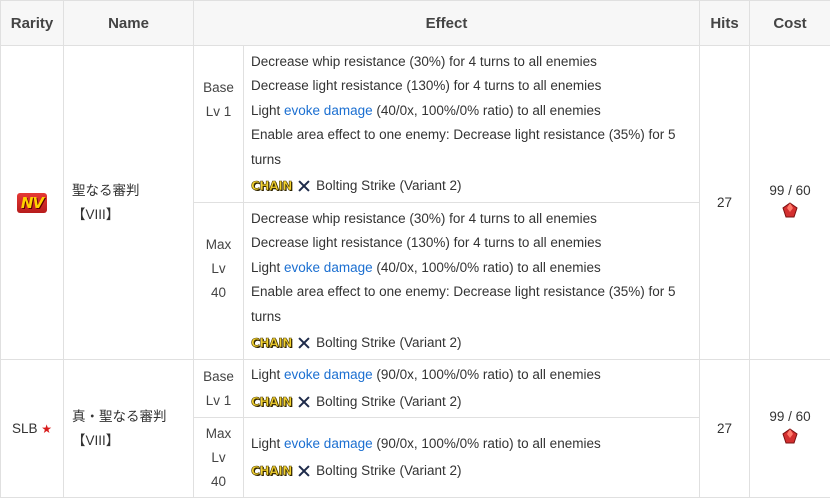 The image size is (830, 498). I want to click on ability-name-cell: 聖なる審判 【VIII】, so click(128, 202).